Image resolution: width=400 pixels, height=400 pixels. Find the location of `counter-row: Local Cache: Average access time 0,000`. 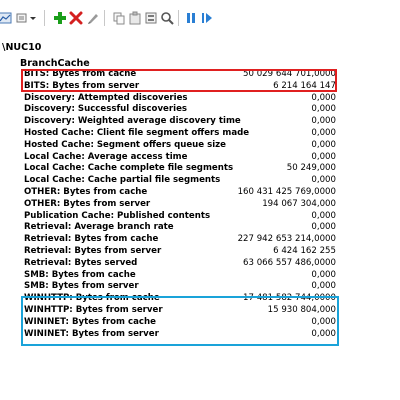

counter-row: Local Cache: Average access time 0,000 is located at coordinates (182, 158).